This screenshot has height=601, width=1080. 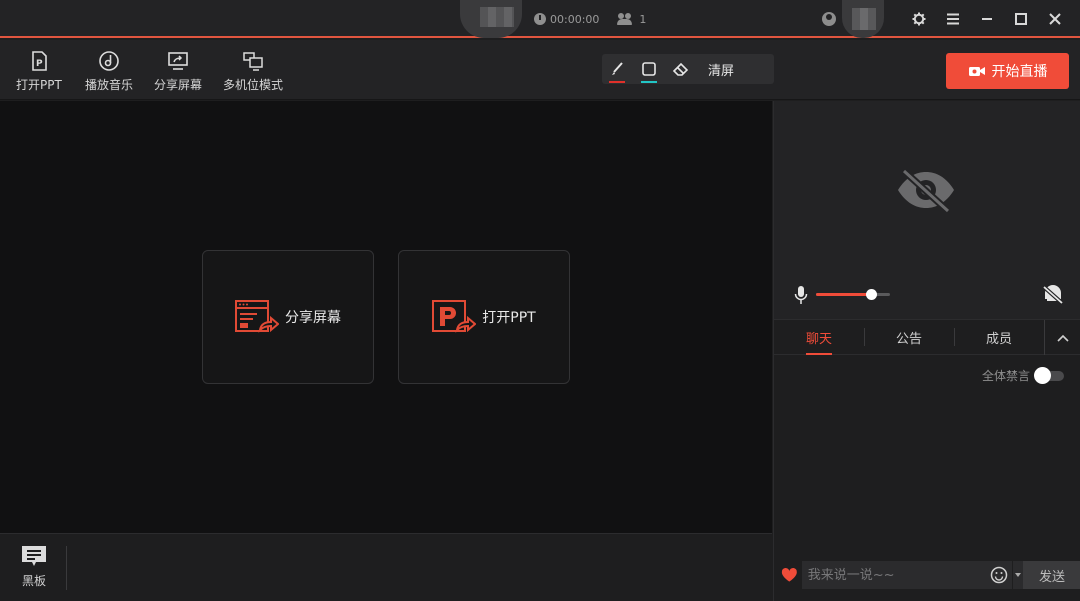 I want to click on shape-tool, so click(x=649, y=69).